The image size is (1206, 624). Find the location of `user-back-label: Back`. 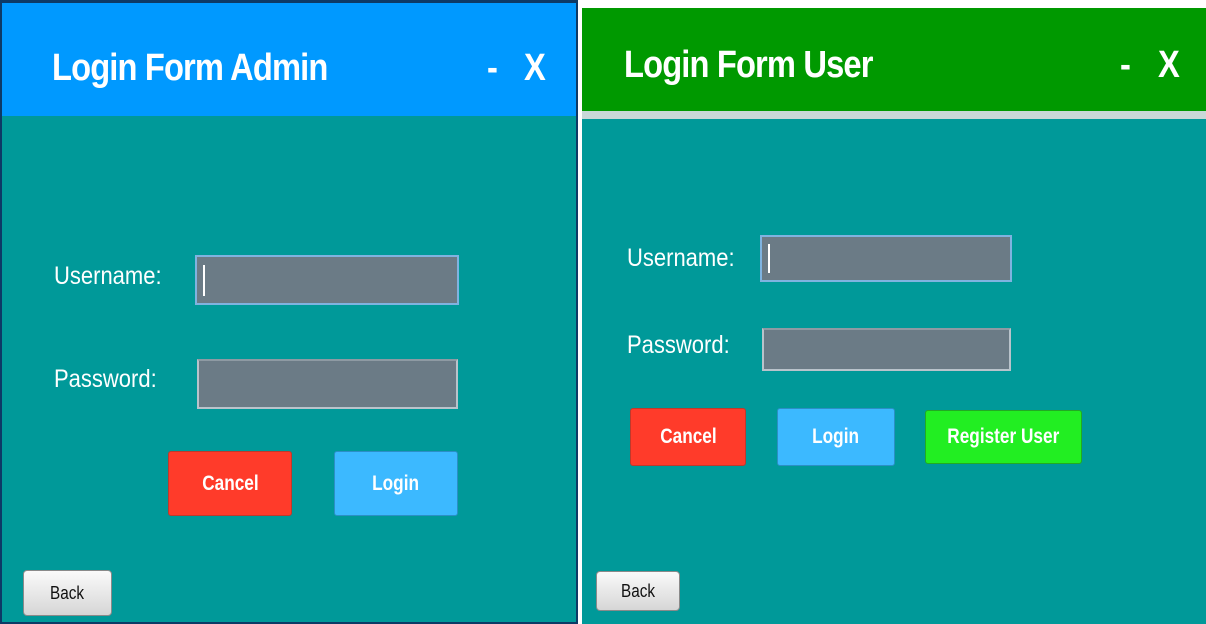

user-back-label: Back is located at coordinates (638, 590).